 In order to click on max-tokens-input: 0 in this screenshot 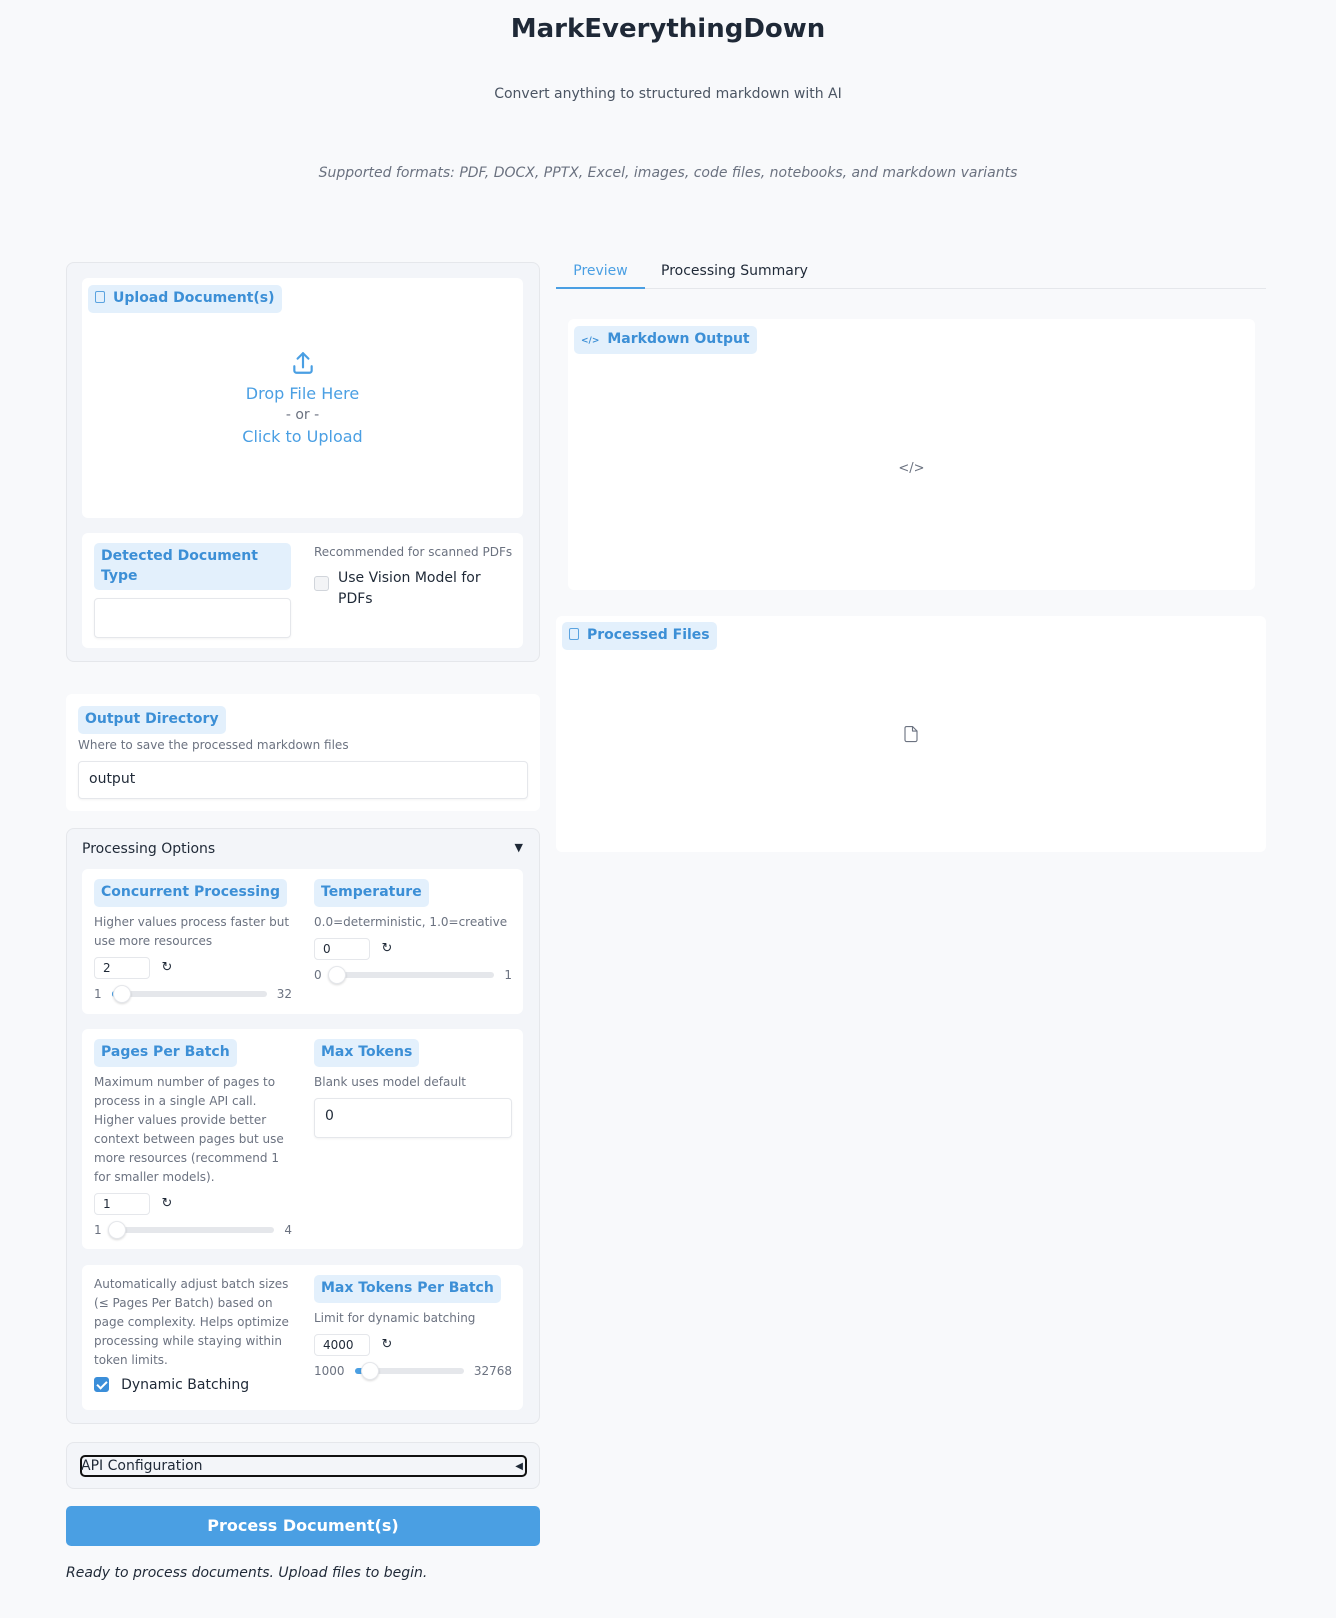, I will do `click(413, 1117)`.